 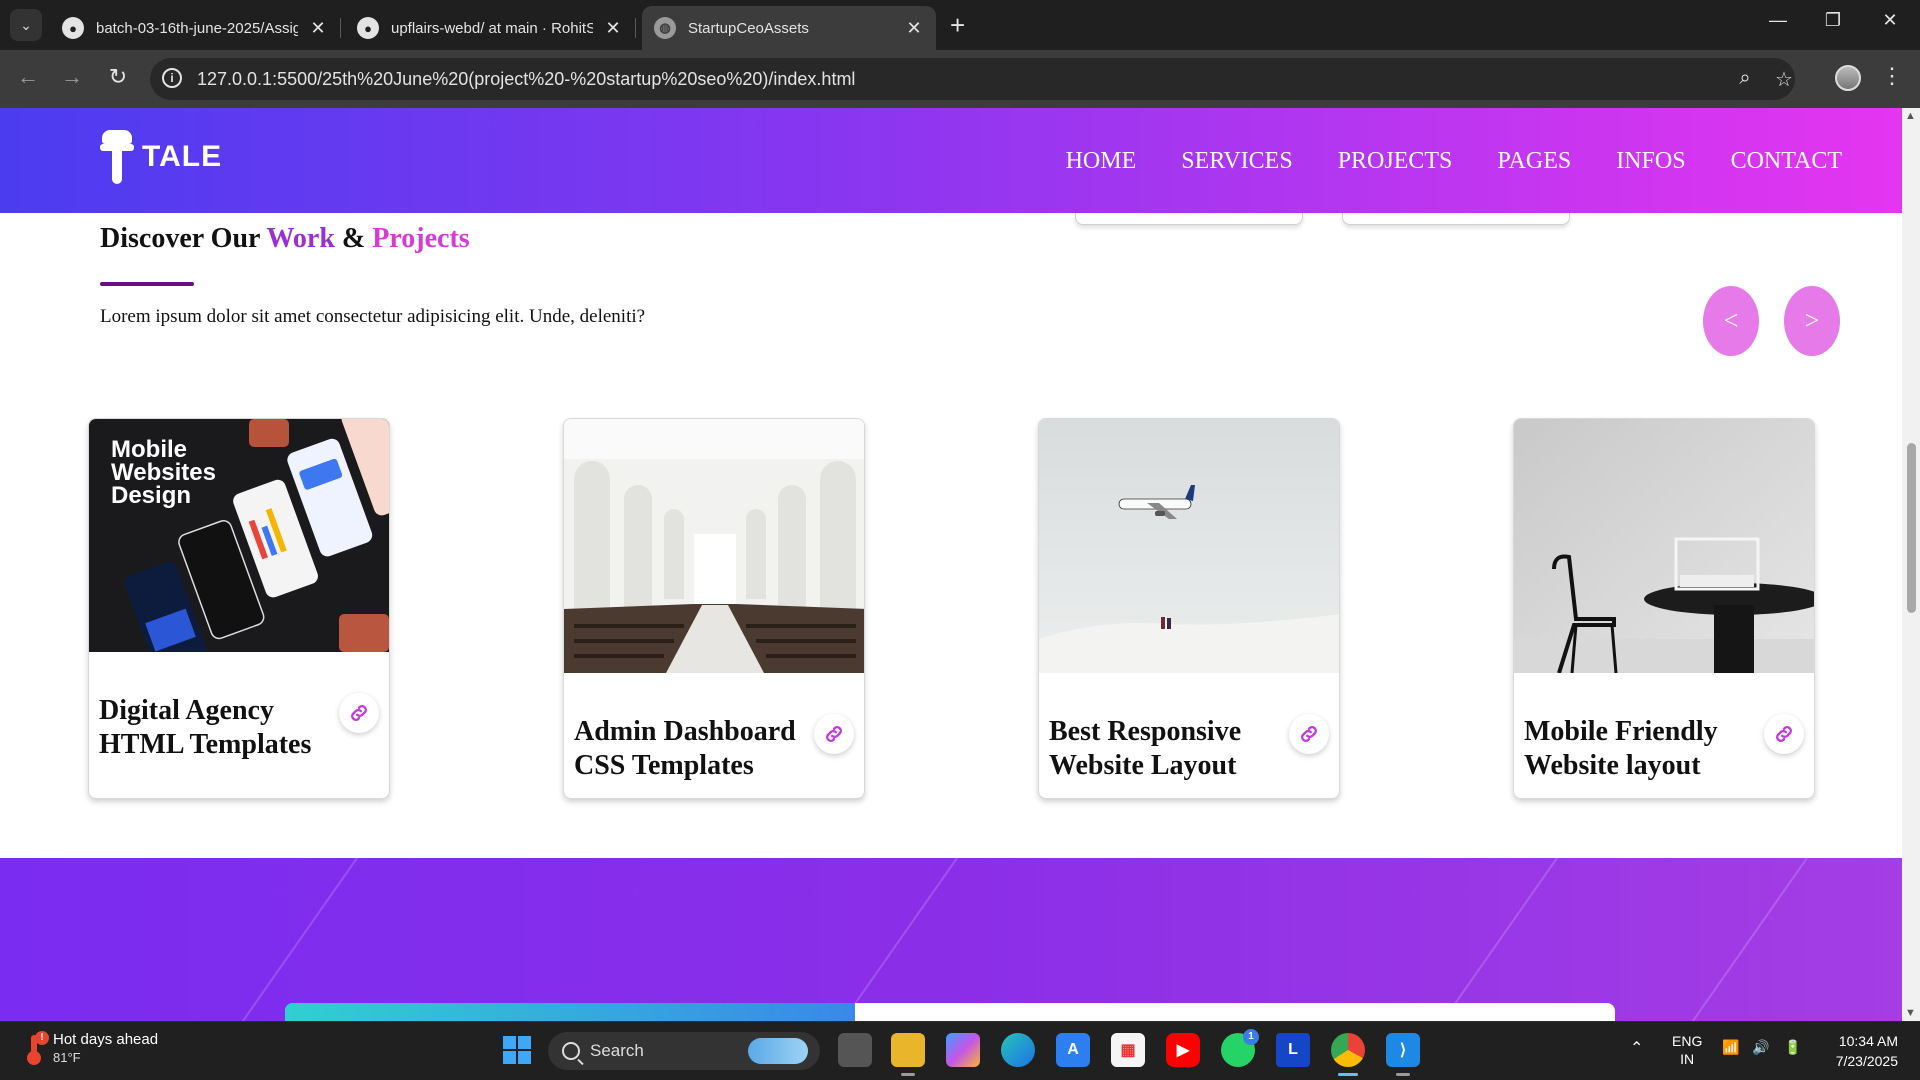 What do you see at coordinates (172, 78) in the screenshot?
I see `site-info-icon: i` at bounding box center [172, 78].